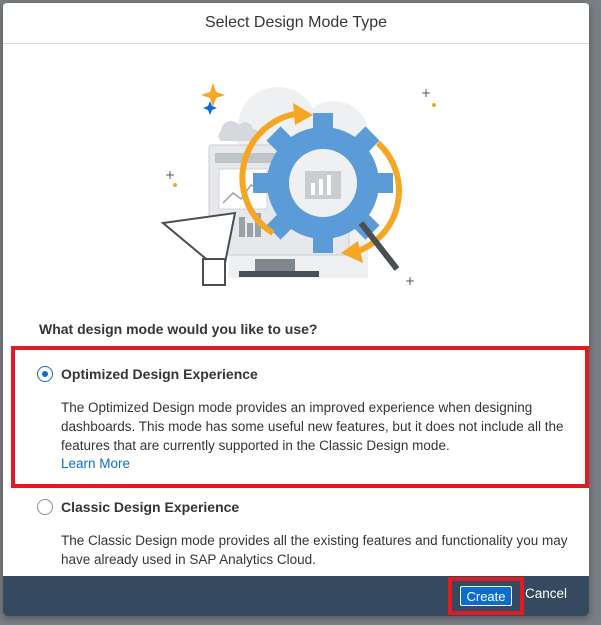 This screenshot has height=625, width=601. What do you see at coordinates (95, 463) in the screenshot?
I see `learn-more-link: Learn More` at bounding box center [95, 463].